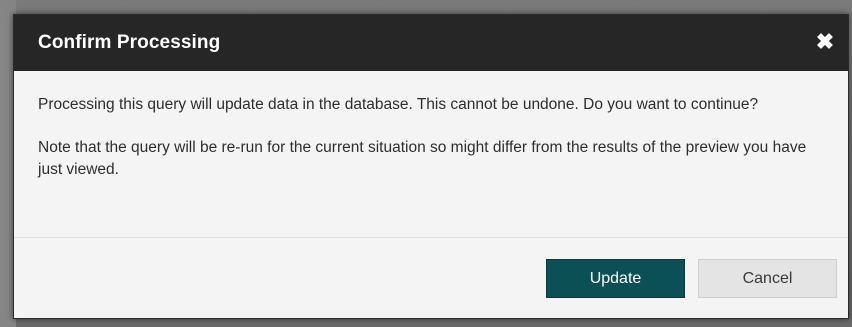 The width and height of the screenshot is (852, 327). What do you see at coordinates (129, 42) in the screenshot?
I see `dialog-title: Confirm Processing` at bounding box center [129, 42].